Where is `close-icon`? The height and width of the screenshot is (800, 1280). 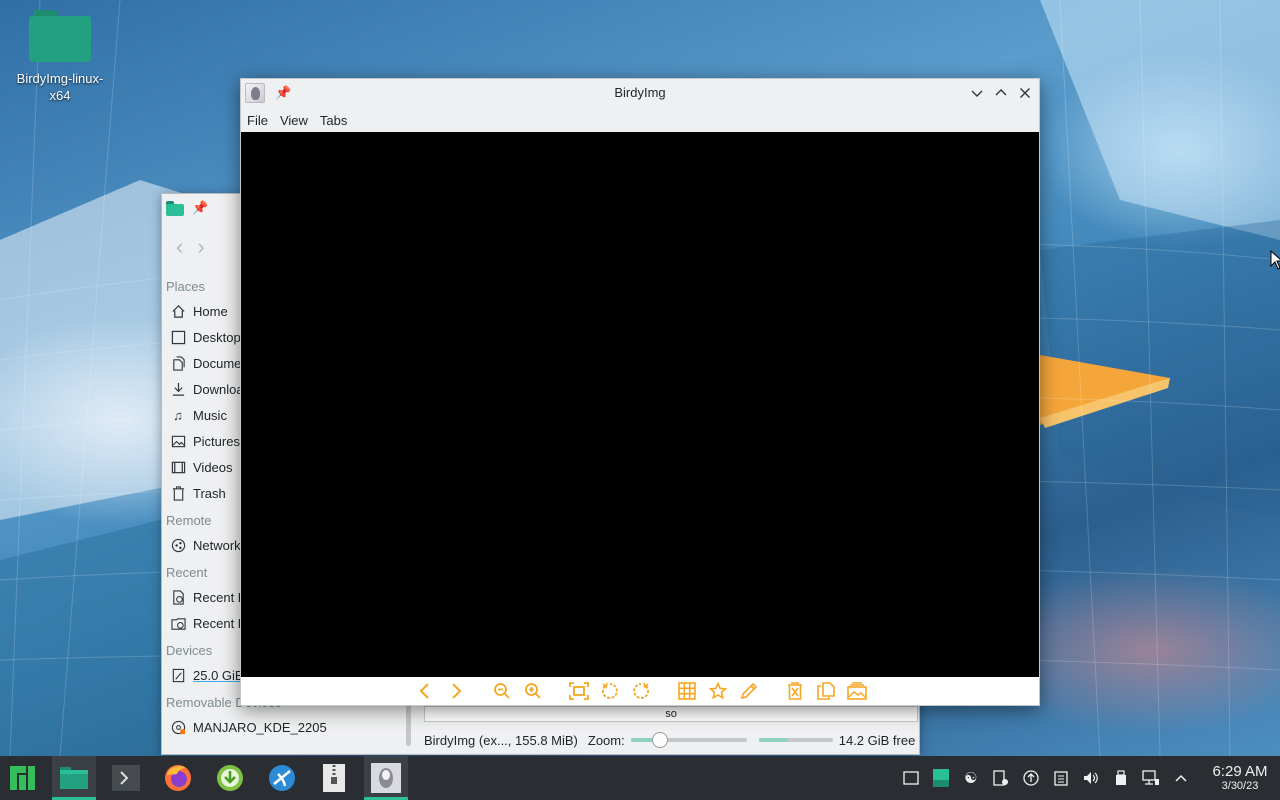
close-icon is located at coordinates (1025, 93).